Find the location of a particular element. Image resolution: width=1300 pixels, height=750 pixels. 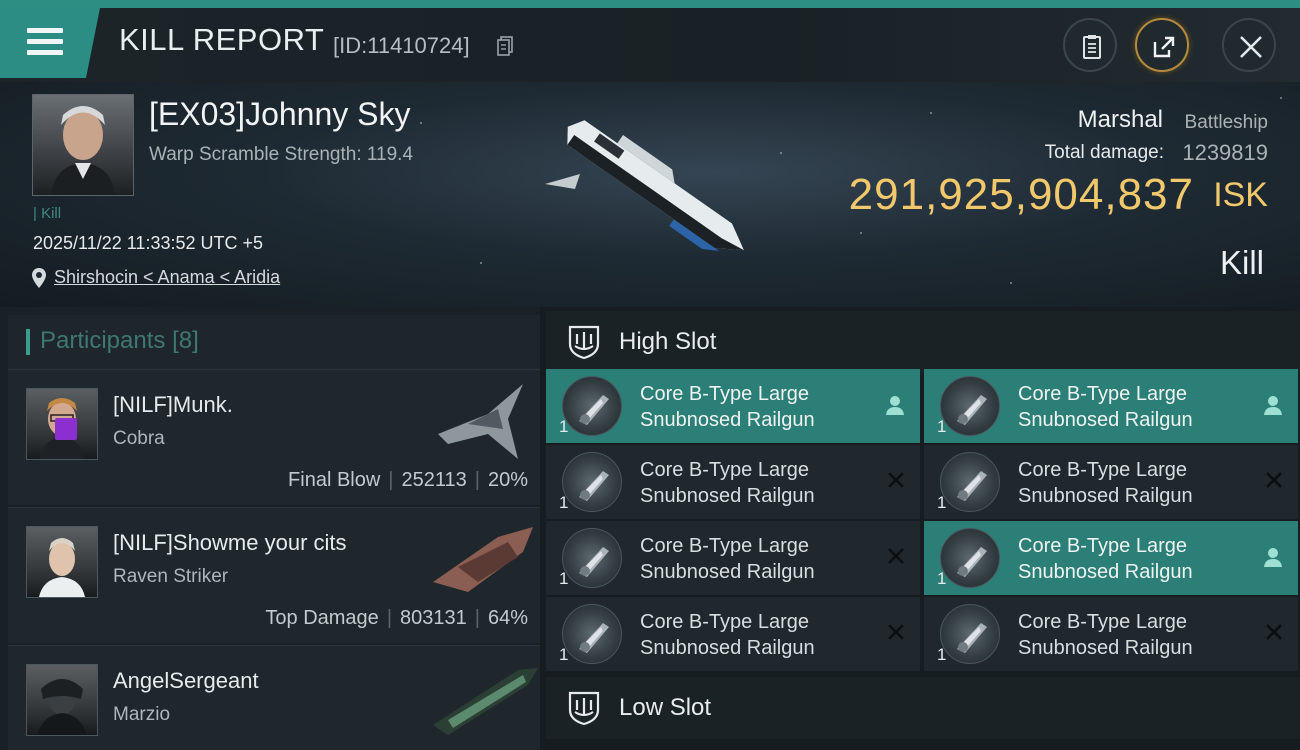

participant-name: AngelSergeant is located at coordinates (186, 680).